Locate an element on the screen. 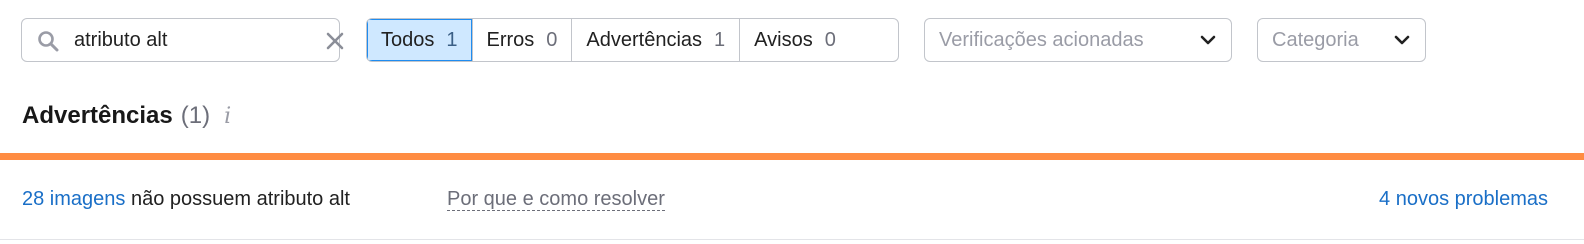  issue-description-text: não possuem atributo alt is located at coordinates (237, 199).